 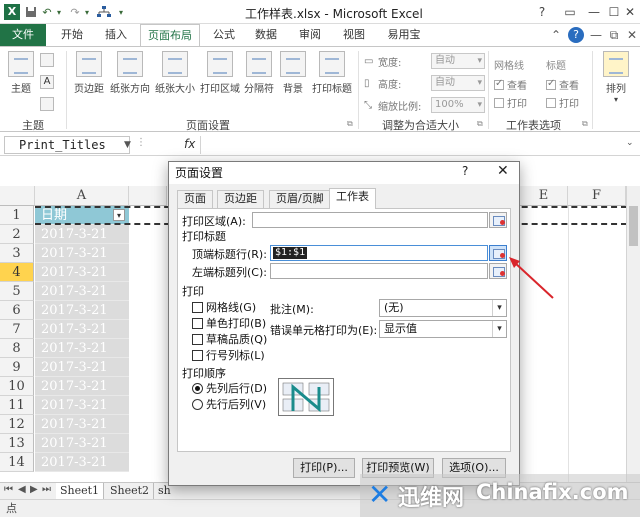 I want to click on watermark-en: Chinafix.com, so click(x=552, y=492).